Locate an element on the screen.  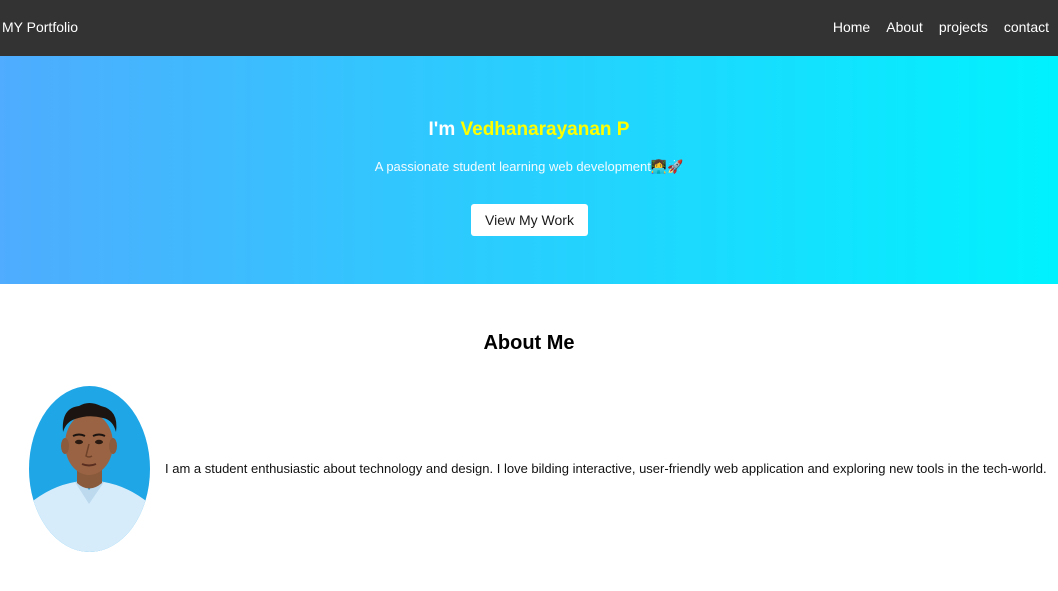
navbar: MY Portfolio Home About projects contact is located at coordinates (529, 28).